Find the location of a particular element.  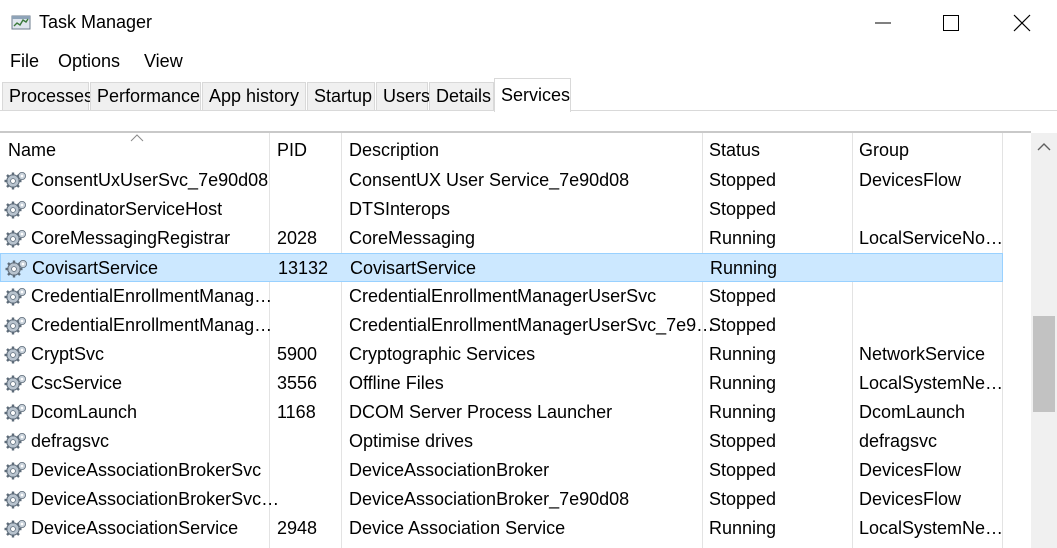

service-description: DTSInterops is located at coordinates (400, 209).